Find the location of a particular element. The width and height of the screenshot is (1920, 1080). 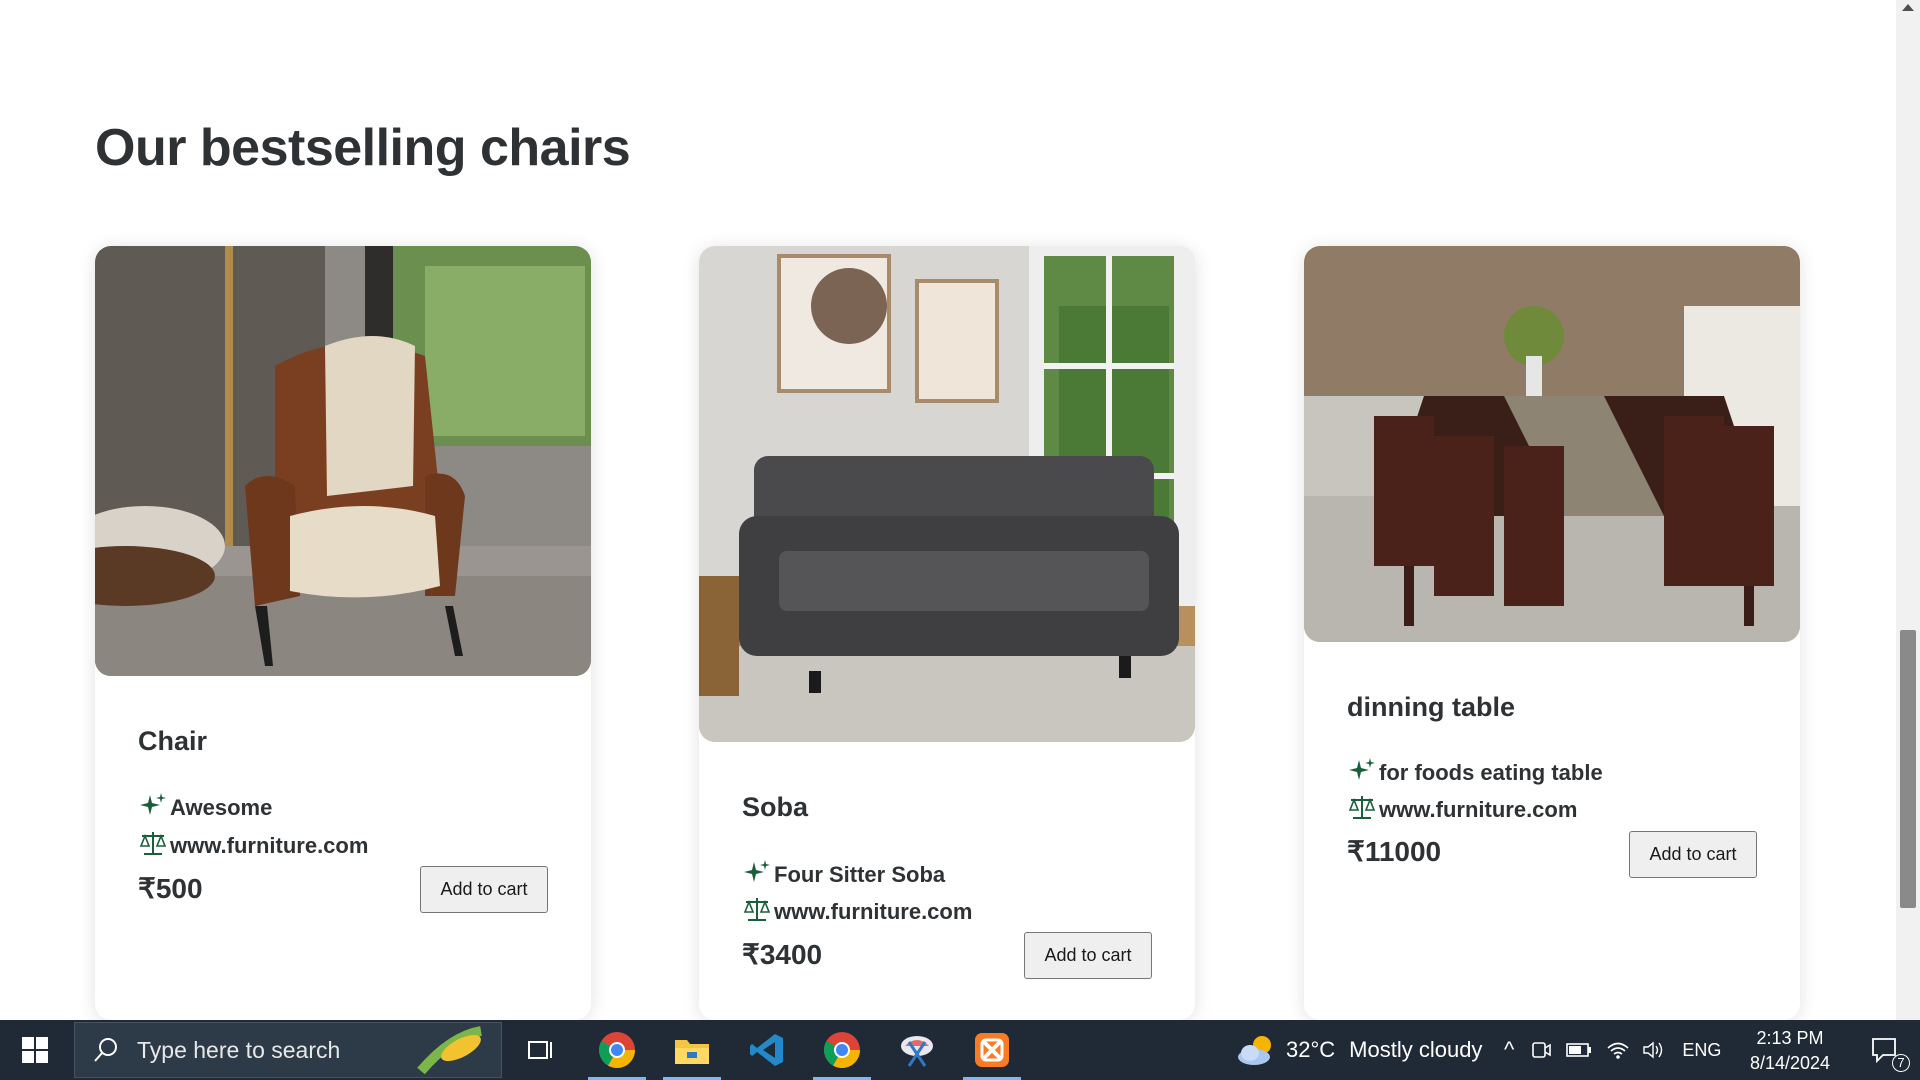

folder-icon is located at coordinates (692, 1052).